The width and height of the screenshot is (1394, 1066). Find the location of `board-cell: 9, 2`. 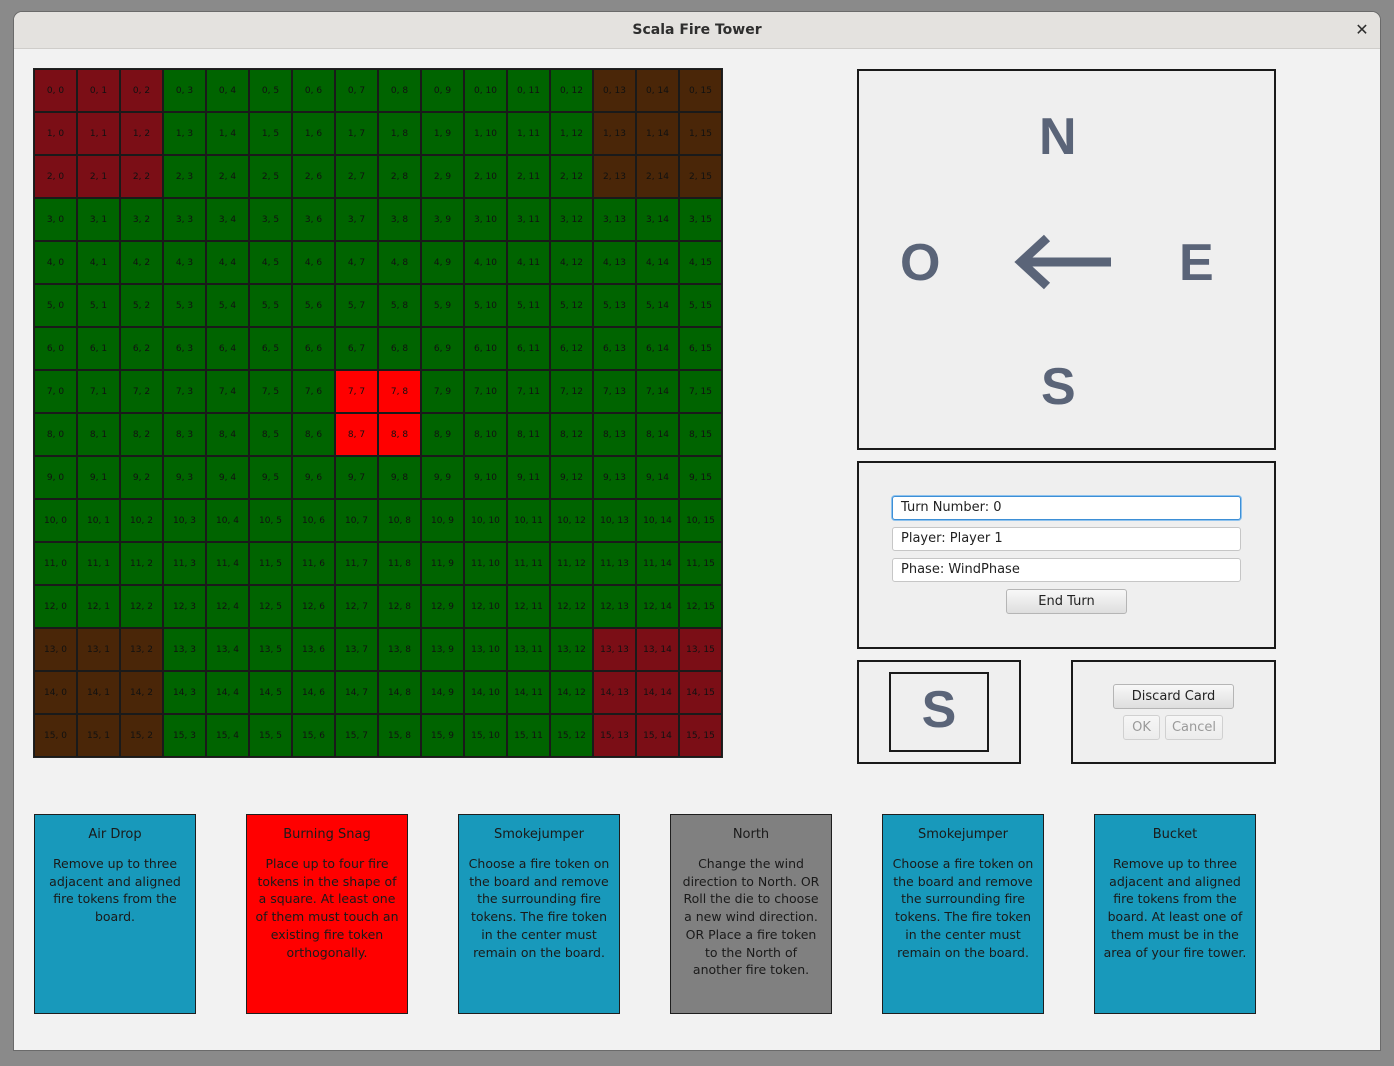

board-cell: 9, 2 is located at coordinates (141, 477).